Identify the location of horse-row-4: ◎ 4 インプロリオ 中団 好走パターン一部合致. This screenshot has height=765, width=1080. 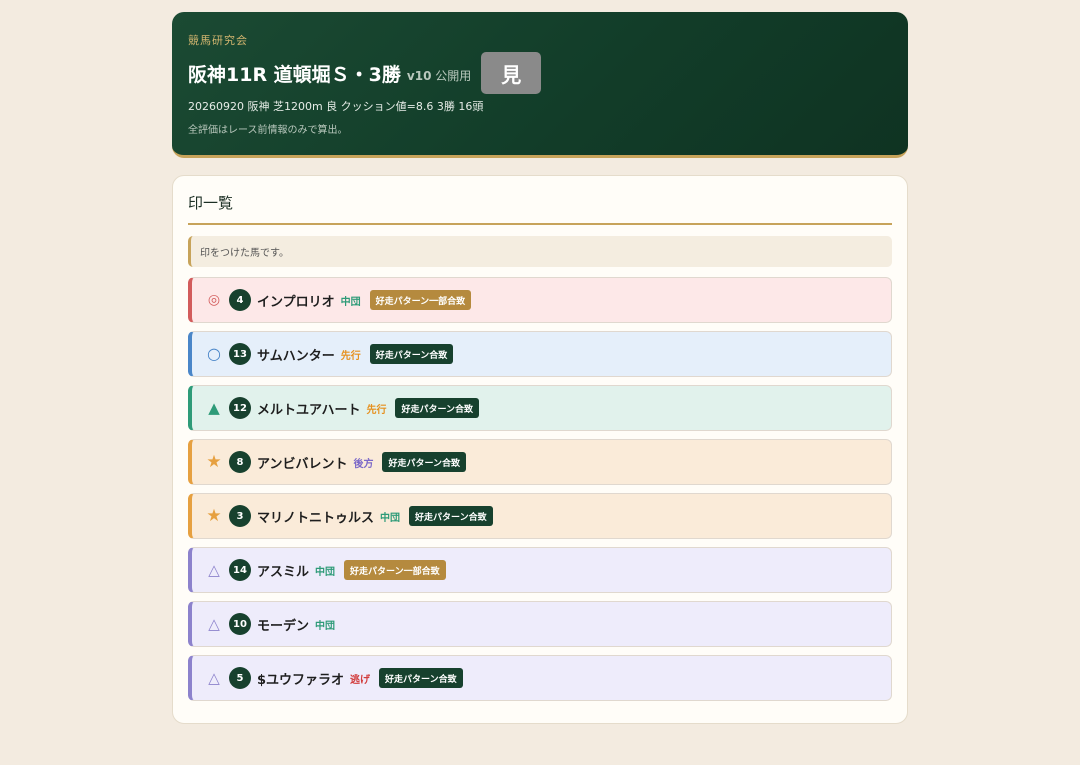
(540, 300).